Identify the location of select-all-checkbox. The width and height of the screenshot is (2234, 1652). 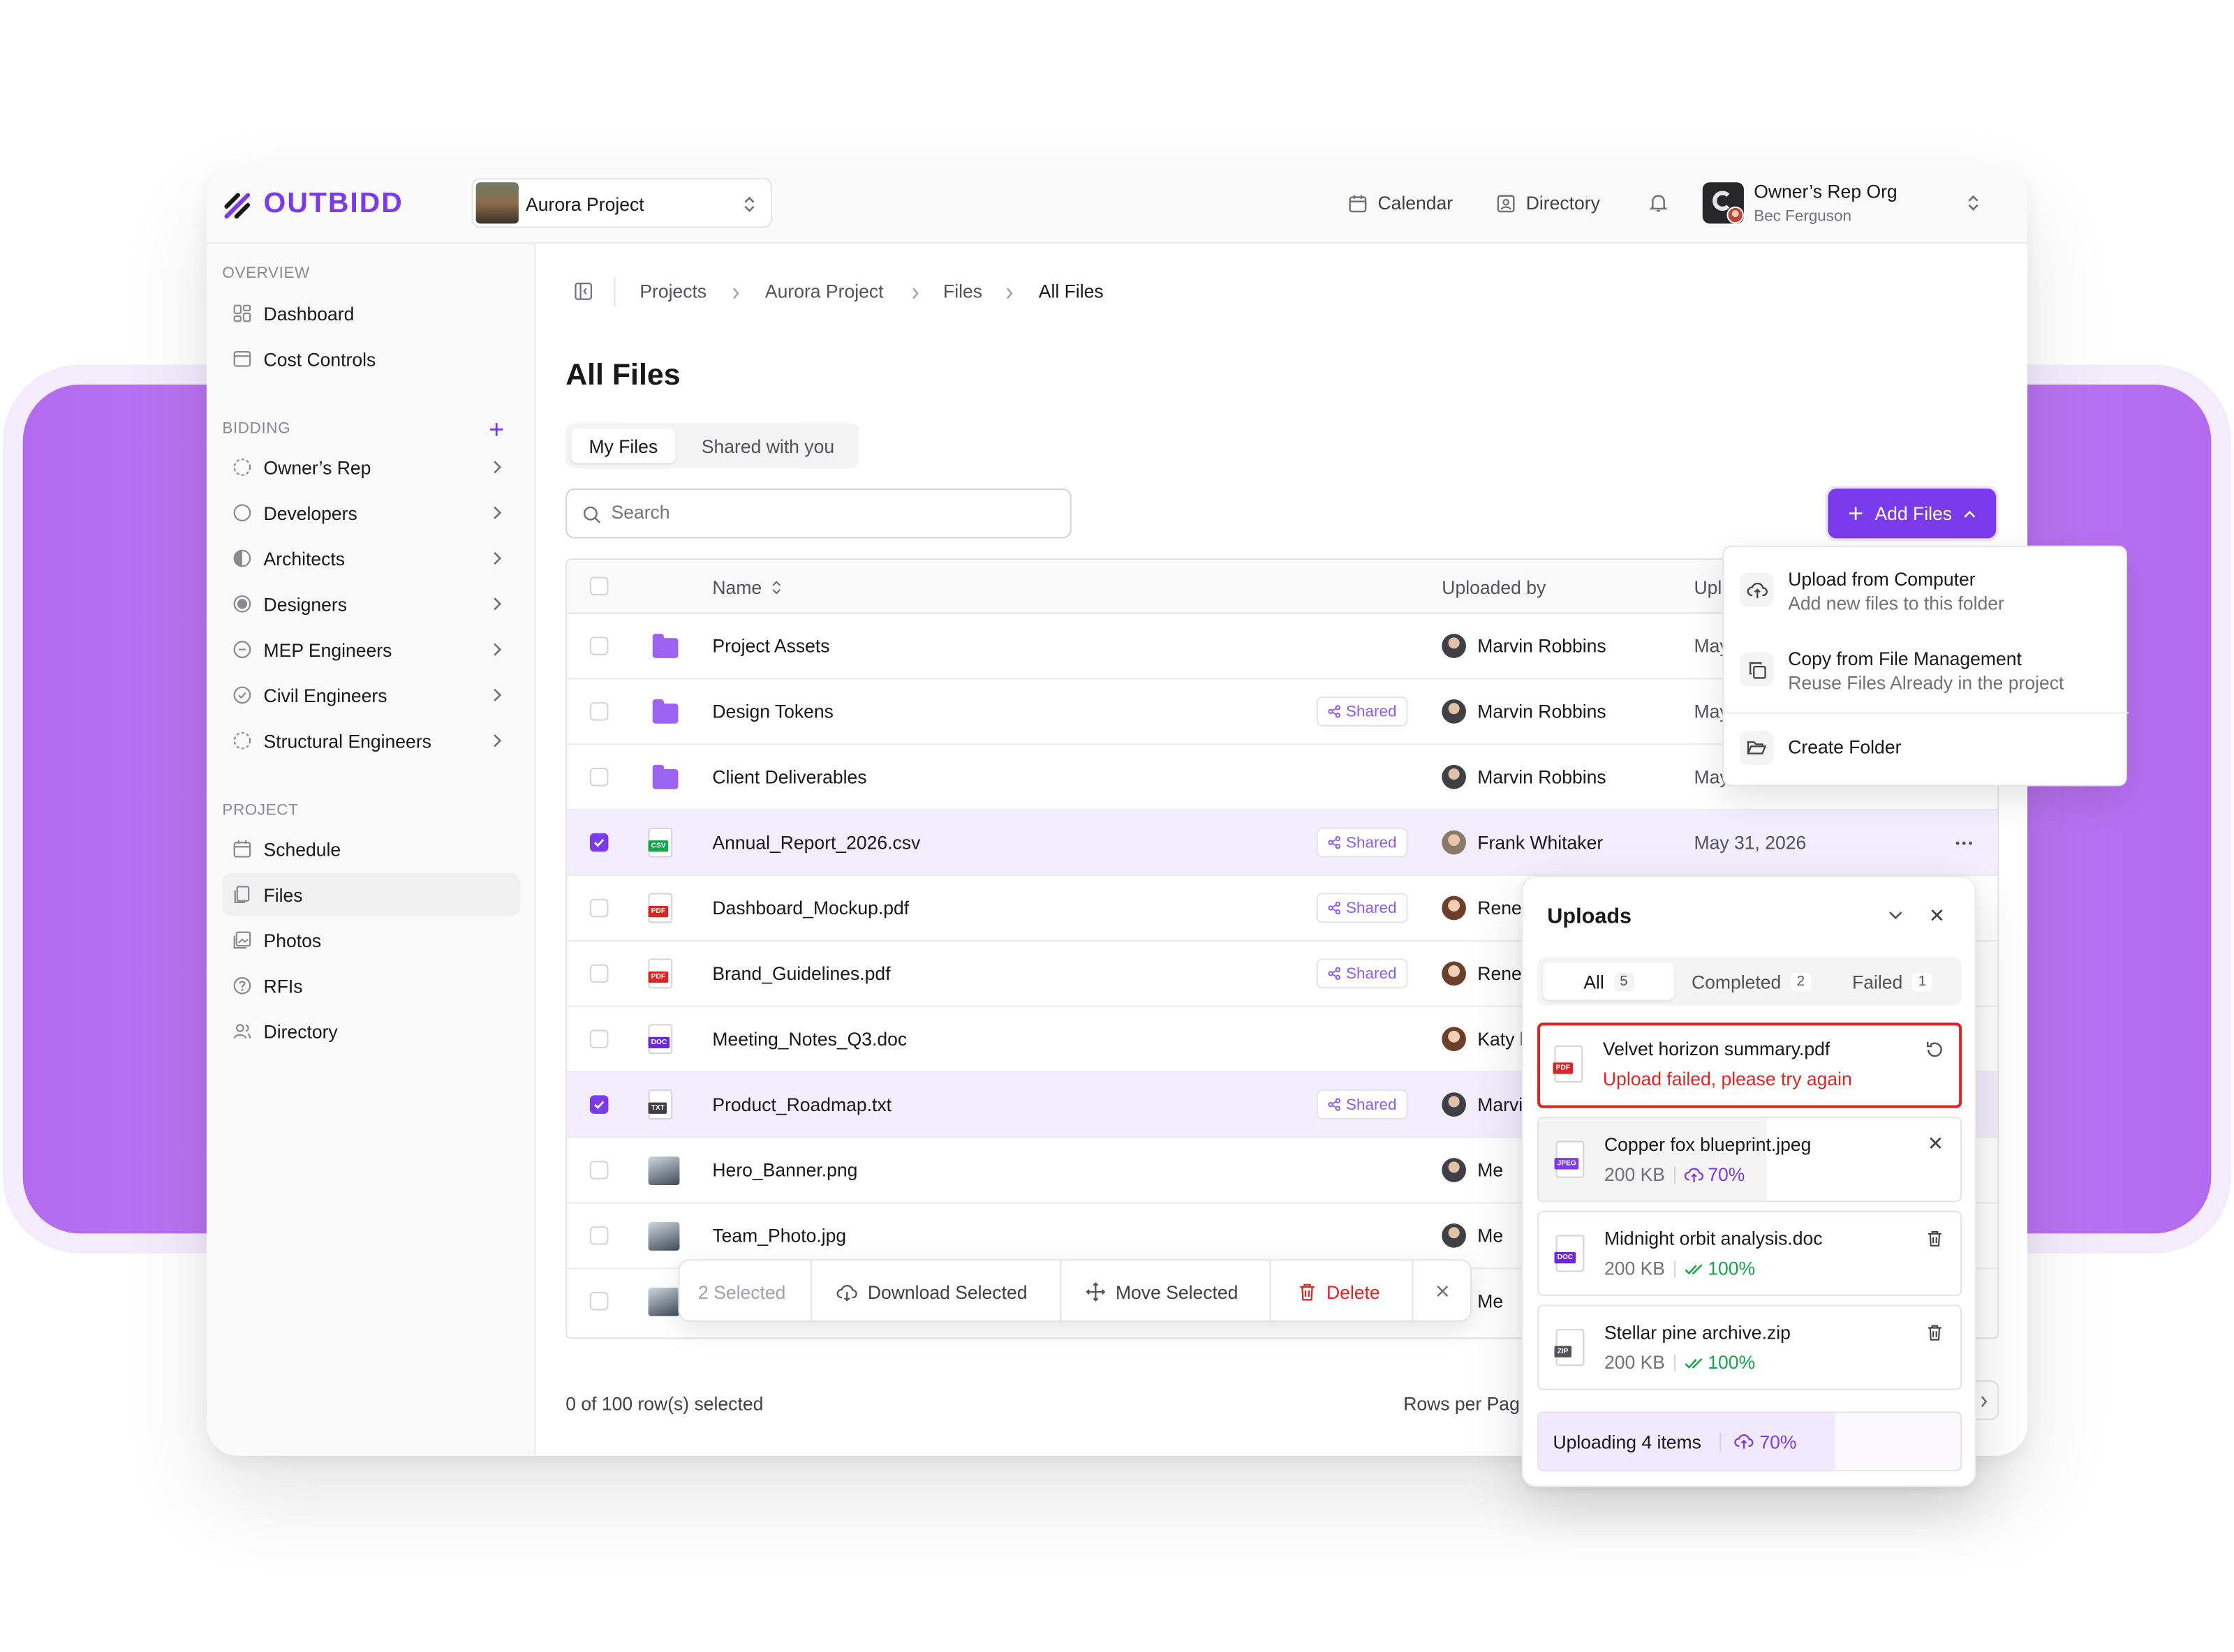
(599, 586).